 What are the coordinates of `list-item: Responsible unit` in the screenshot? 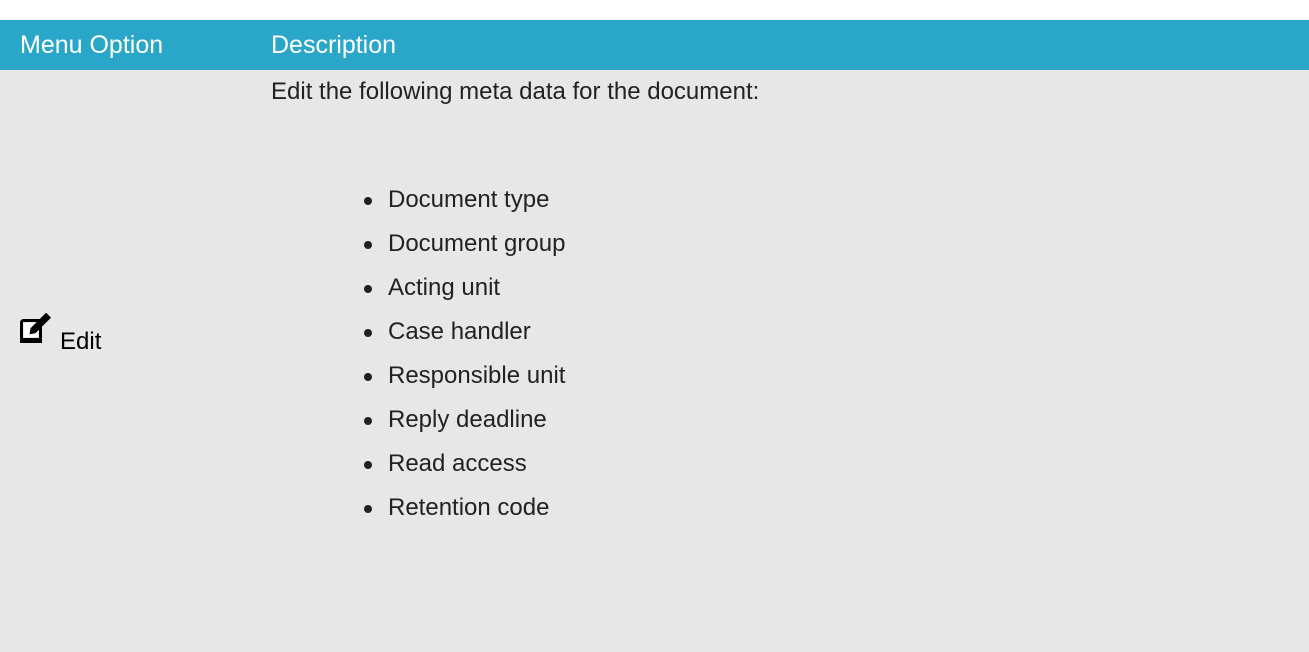 It's located at (464, 376).